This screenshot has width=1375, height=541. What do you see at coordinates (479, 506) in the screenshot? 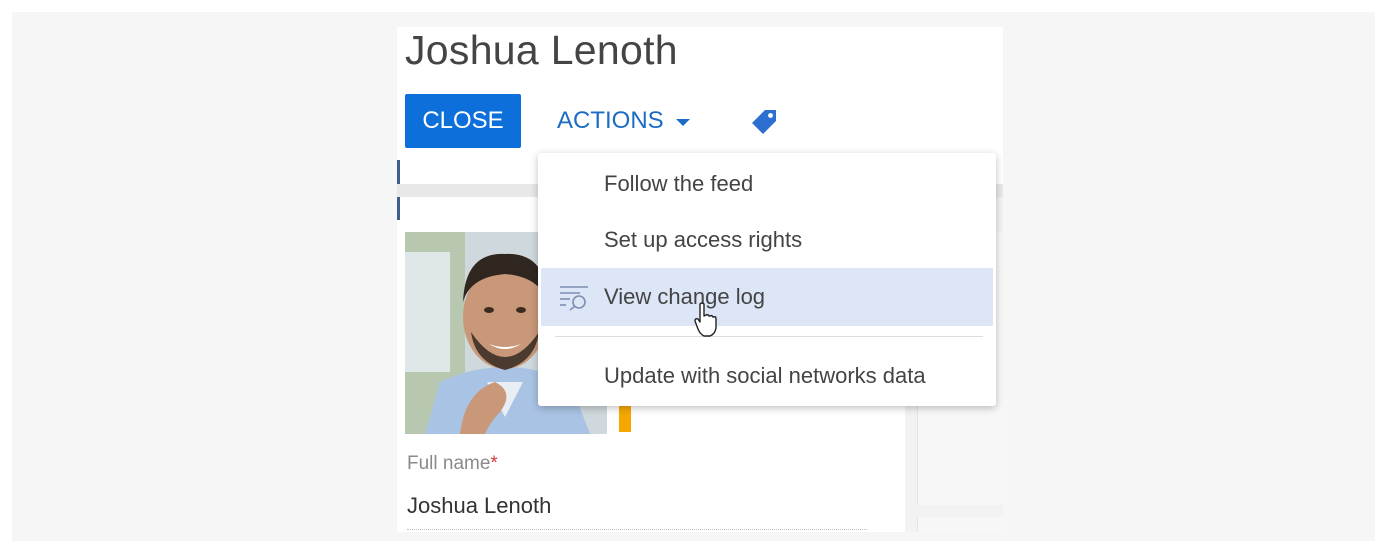
I see `full-name-field: Joshua Lenoth` at bounding box center [479, 506].